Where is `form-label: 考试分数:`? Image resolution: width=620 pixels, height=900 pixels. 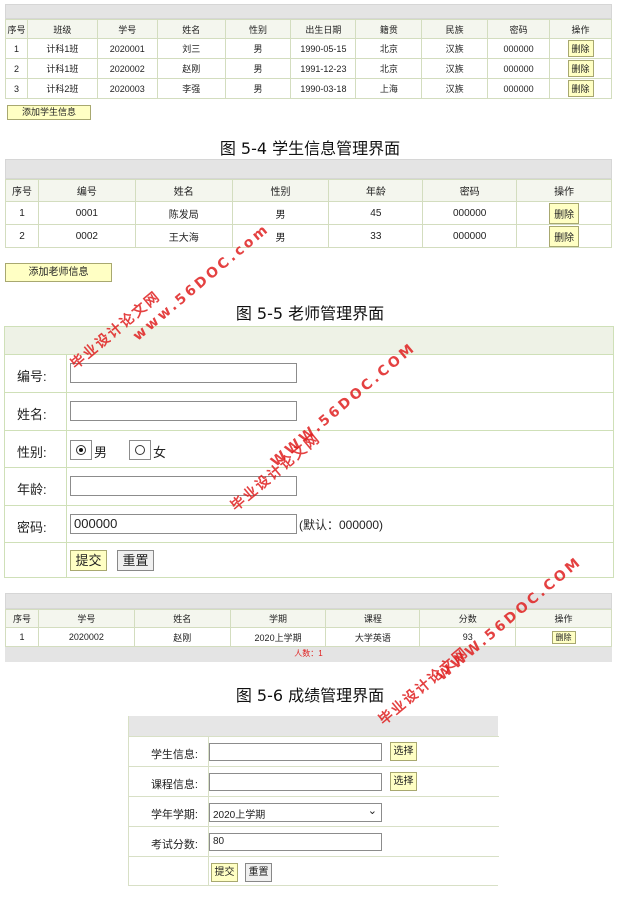 form-label: 考试分数: is located at coordinates (169, 841).